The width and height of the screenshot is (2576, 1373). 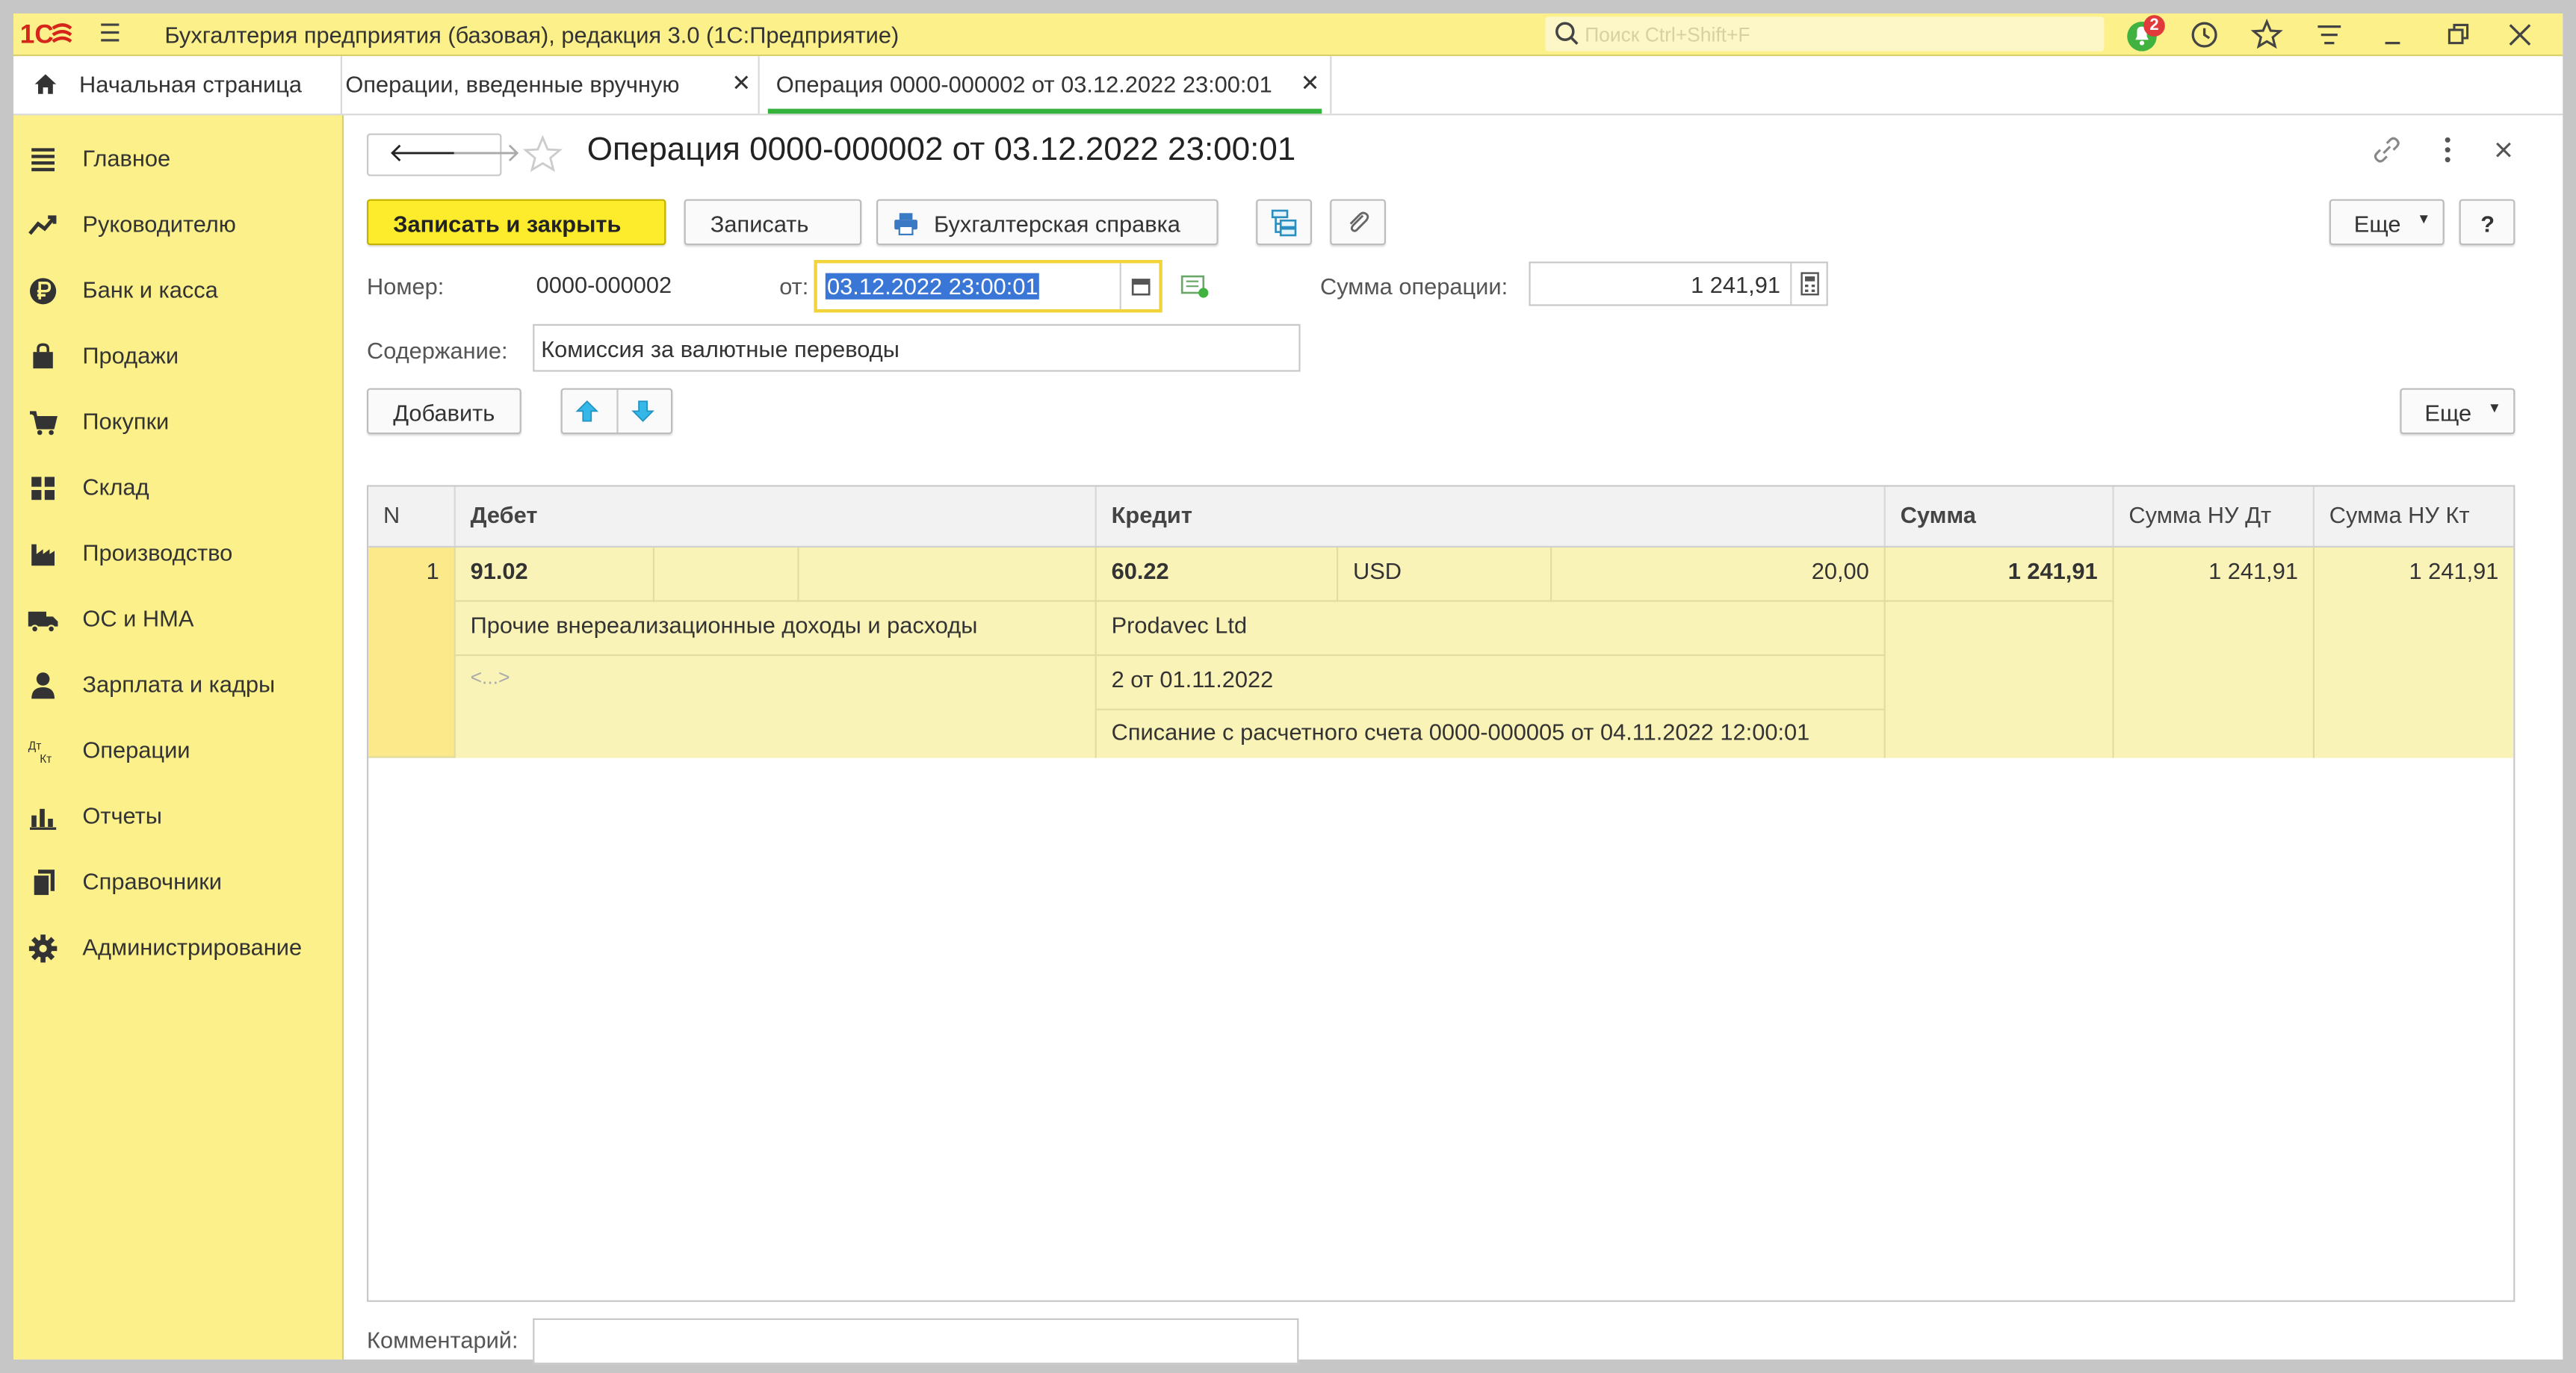 I want to click on column-header-n: N, so click(x=412, y=516).